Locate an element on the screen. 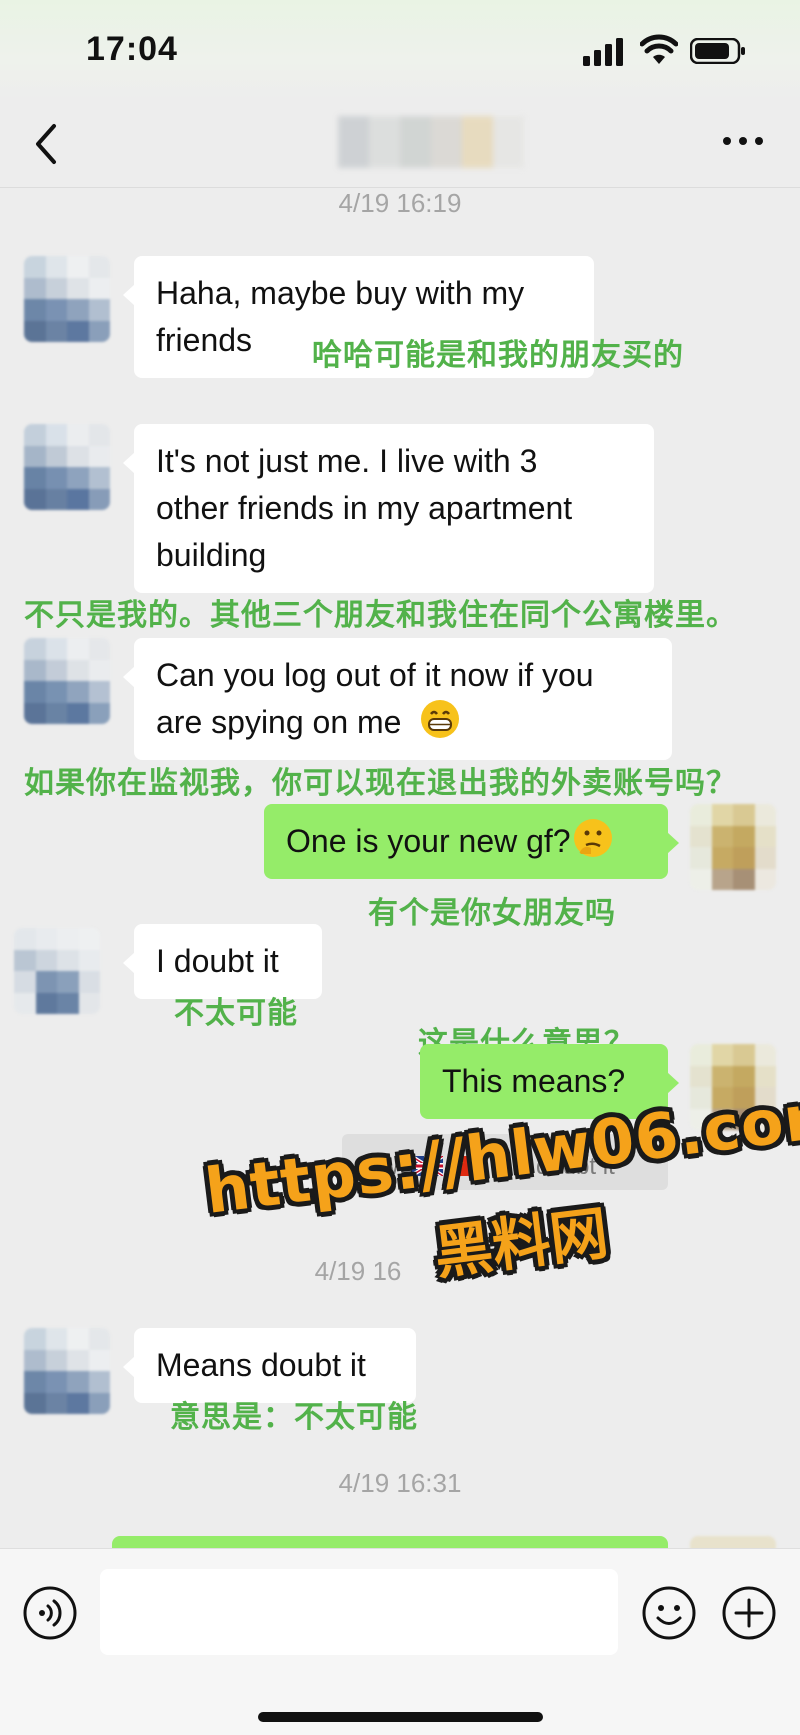 The image size is (800, 1735). message-input is located at coordinates (359, 1612).